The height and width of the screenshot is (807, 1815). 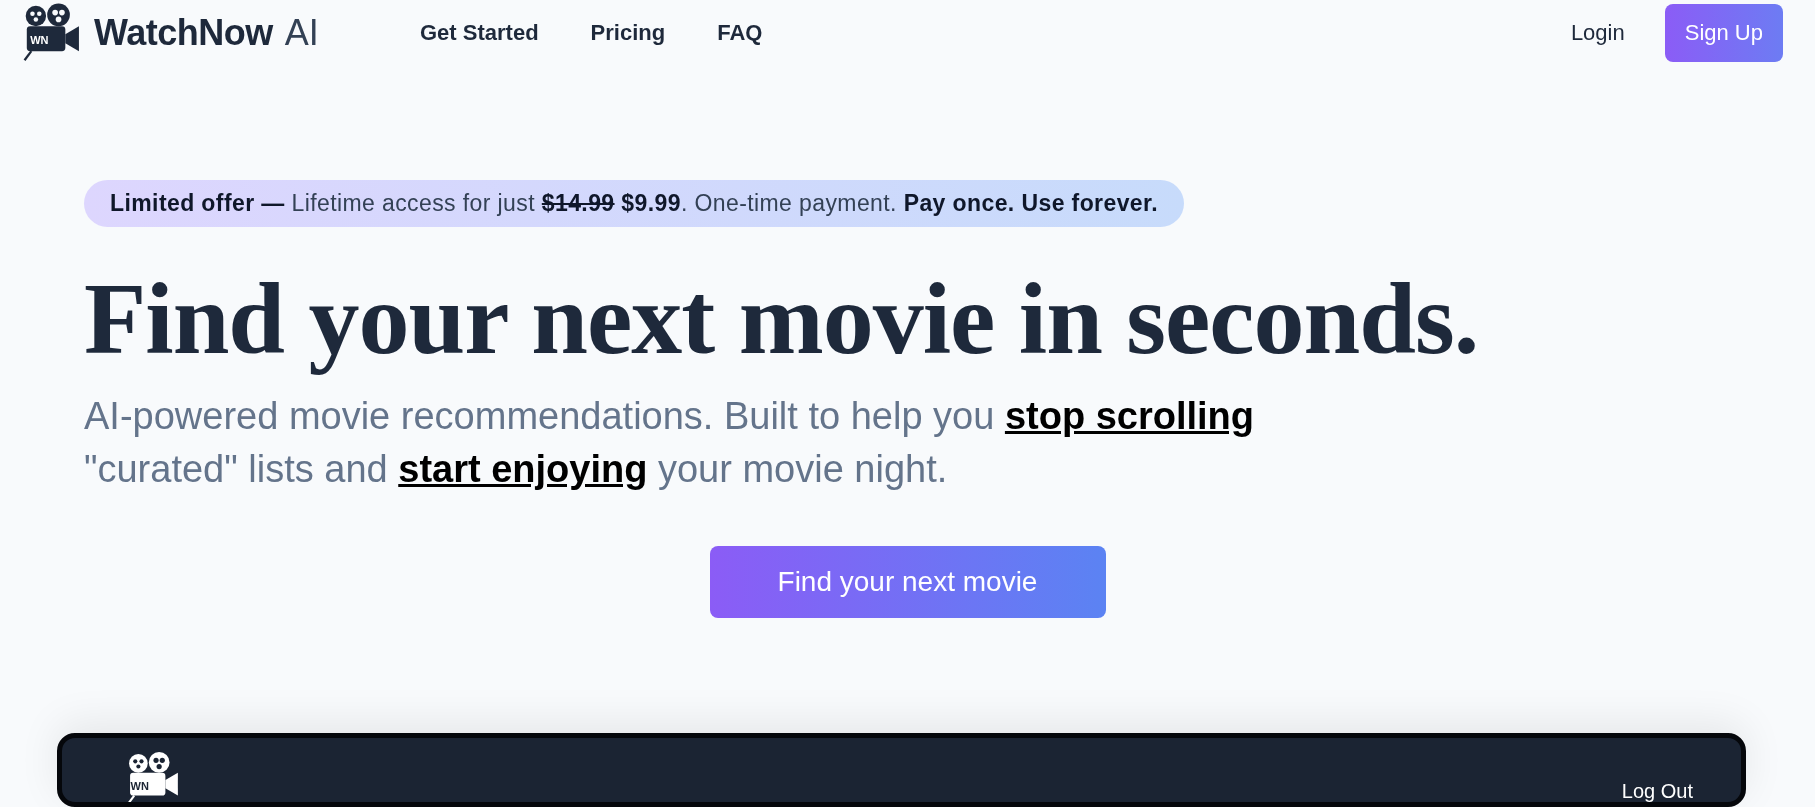 What do you see at coordinates (183, 33) in the screenshot?
I see `brand-name: WatchNow` at bounding box center [183, 33].